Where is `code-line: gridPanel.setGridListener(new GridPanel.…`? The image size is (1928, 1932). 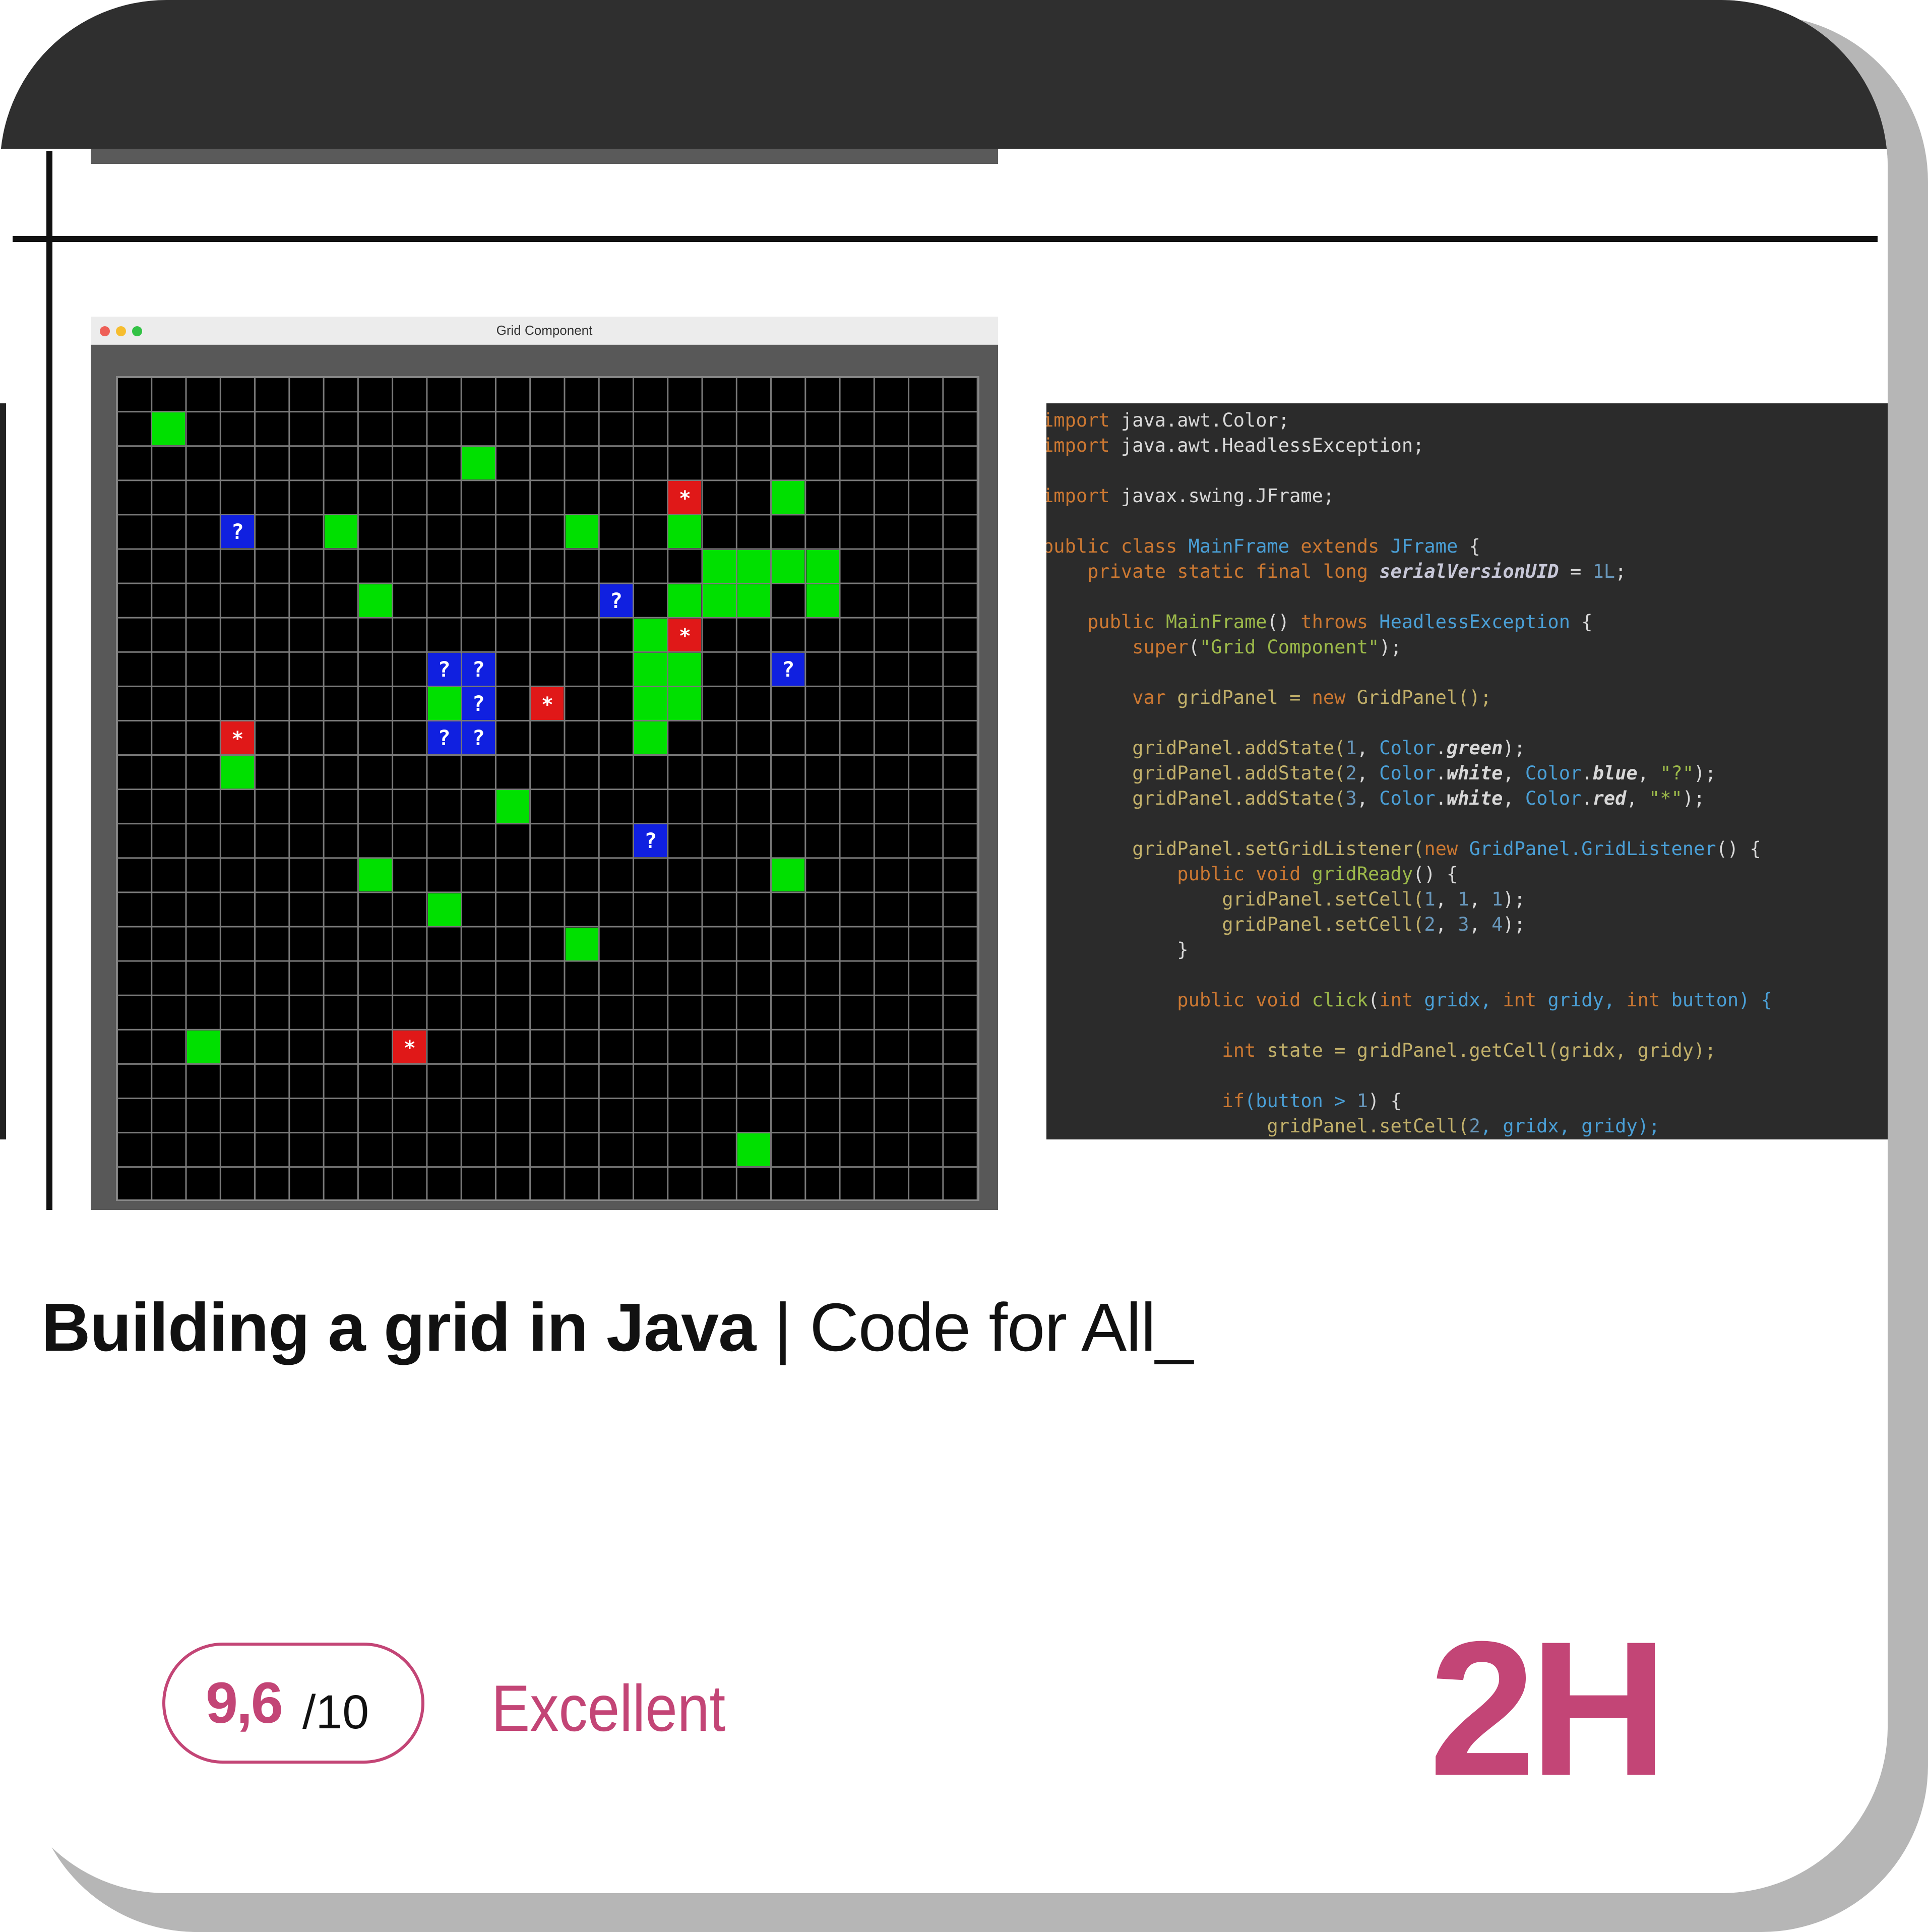
code-line: gridPanel.setGridListener(new GridPanel.… is located at coordinates (1404, 849).